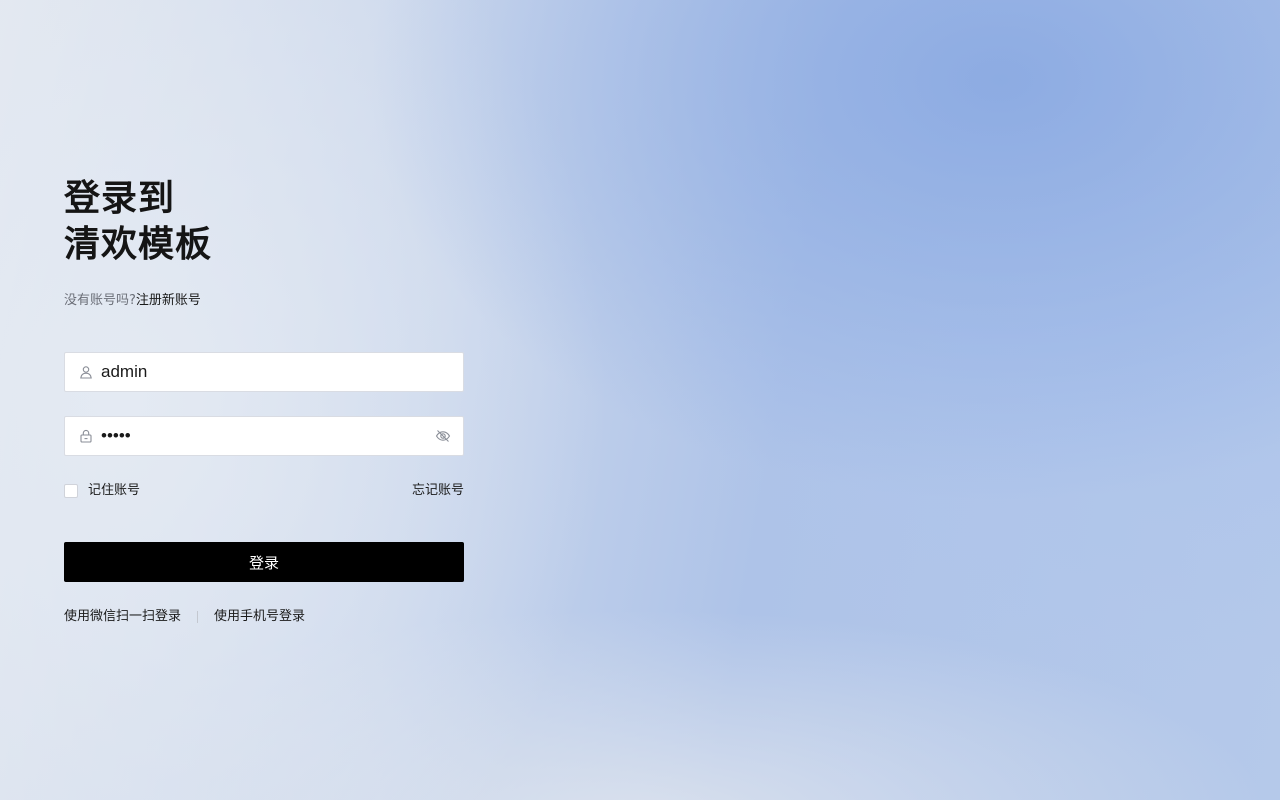  What do you see at coordinates (71, 491) in the screenshot?
I see `remember-checkbox` at bounding box center [71, 491].